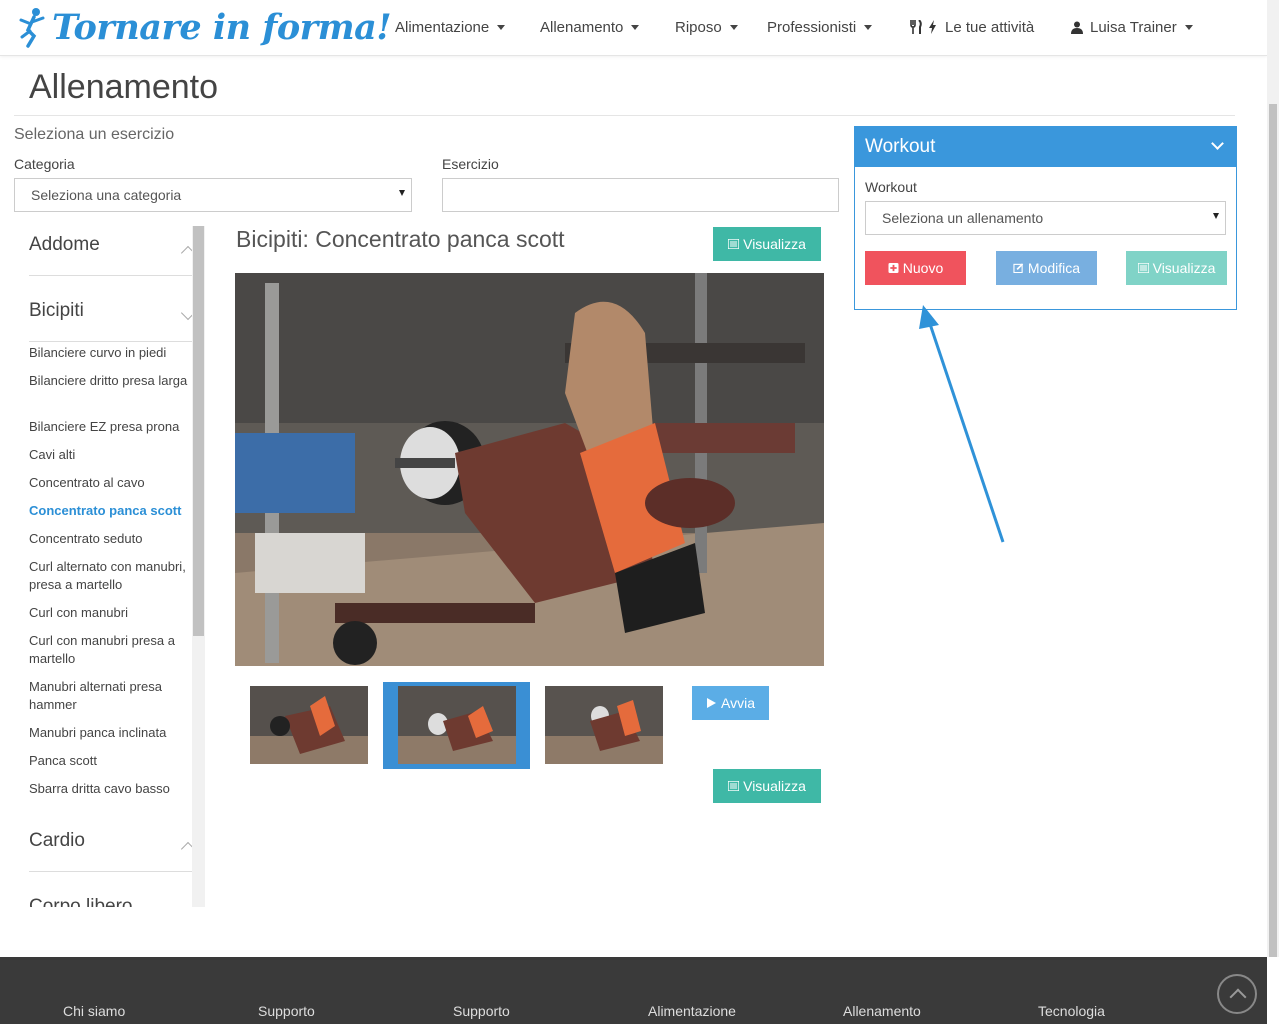  I want to click on category-label: Bicipiti, so click(56, 310).